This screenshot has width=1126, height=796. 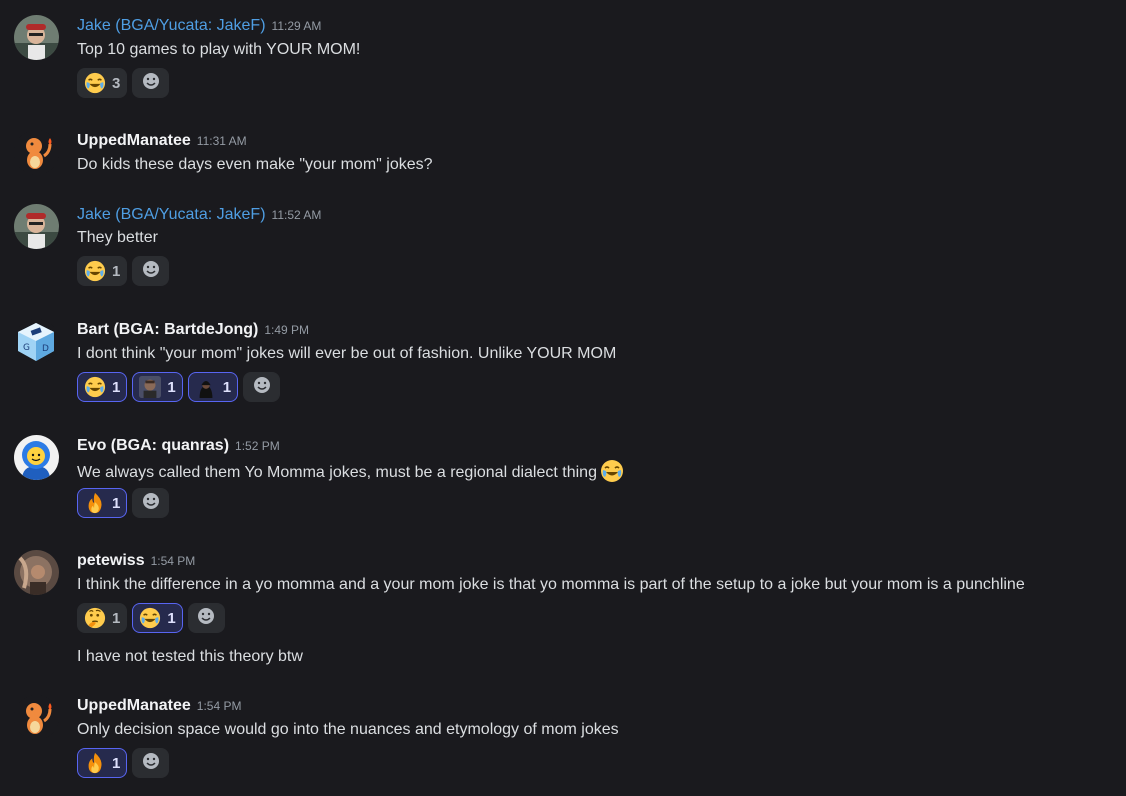 I want to click on message-header: petewiss 1:54 PM, so click(x=136, y=561).